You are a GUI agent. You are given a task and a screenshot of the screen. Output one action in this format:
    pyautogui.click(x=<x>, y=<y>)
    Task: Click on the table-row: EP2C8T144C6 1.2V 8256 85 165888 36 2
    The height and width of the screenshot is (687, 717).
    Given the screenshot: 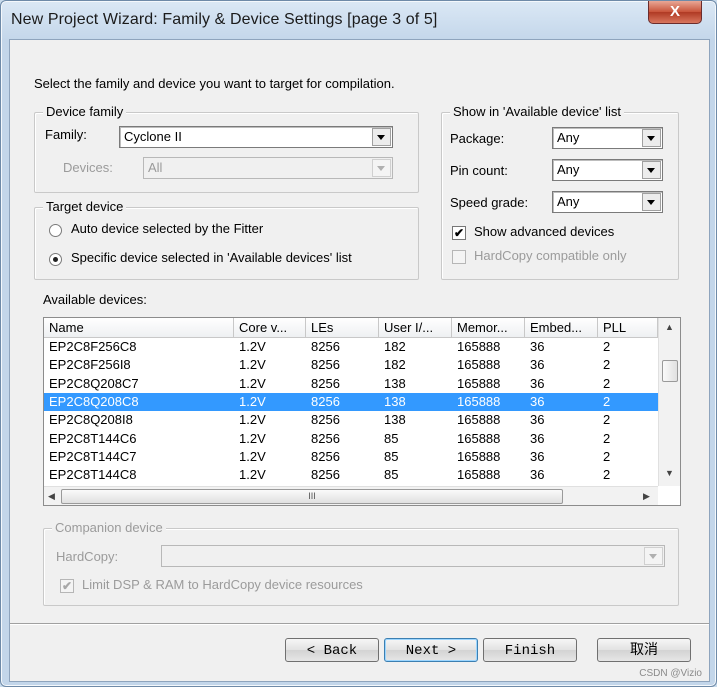 What is the action you would take?
    pyautogui.click(x=351, y=439)
    